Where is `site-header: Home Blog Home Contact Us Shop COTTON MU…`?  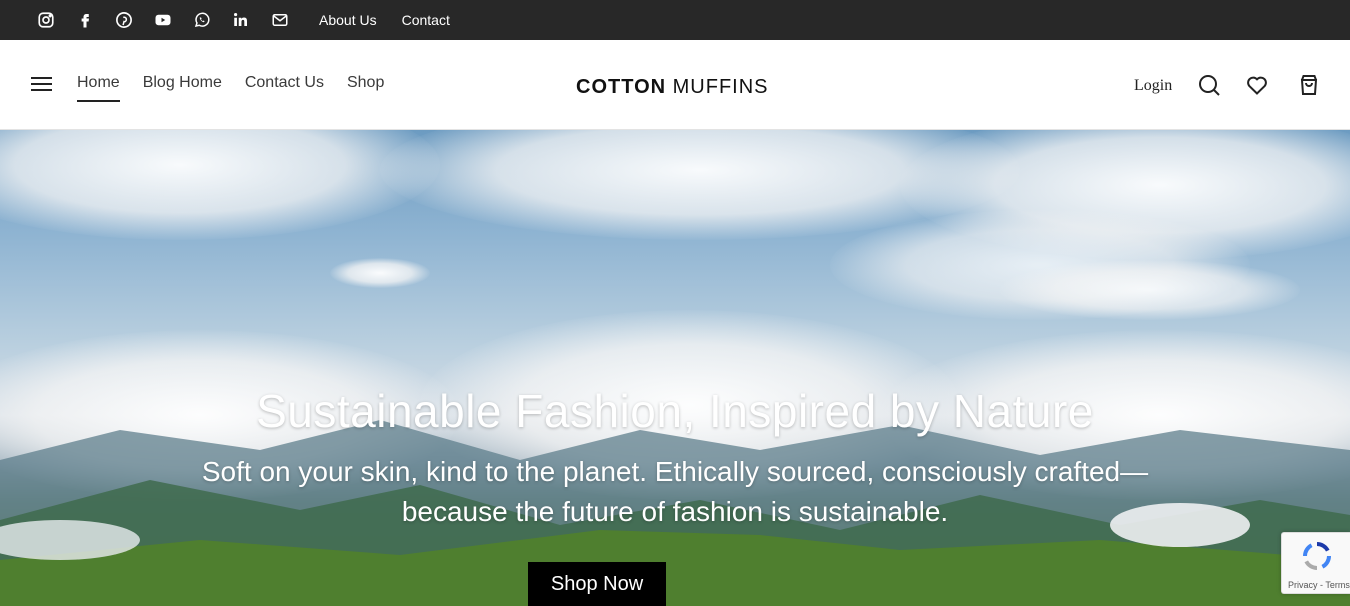 site-header: Home Blog Home Contact Us Shop COTTON MU… is located at coordinates (675, 85).